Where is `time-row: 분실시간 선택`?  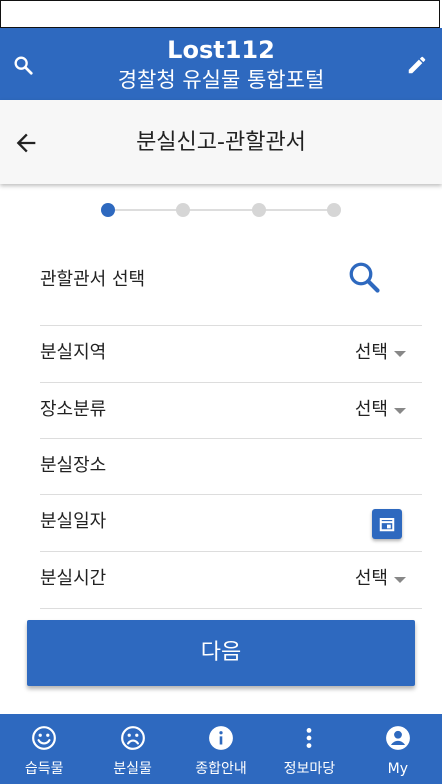
time-row: 분실시간 선택 is located at coordinates (231, 580).